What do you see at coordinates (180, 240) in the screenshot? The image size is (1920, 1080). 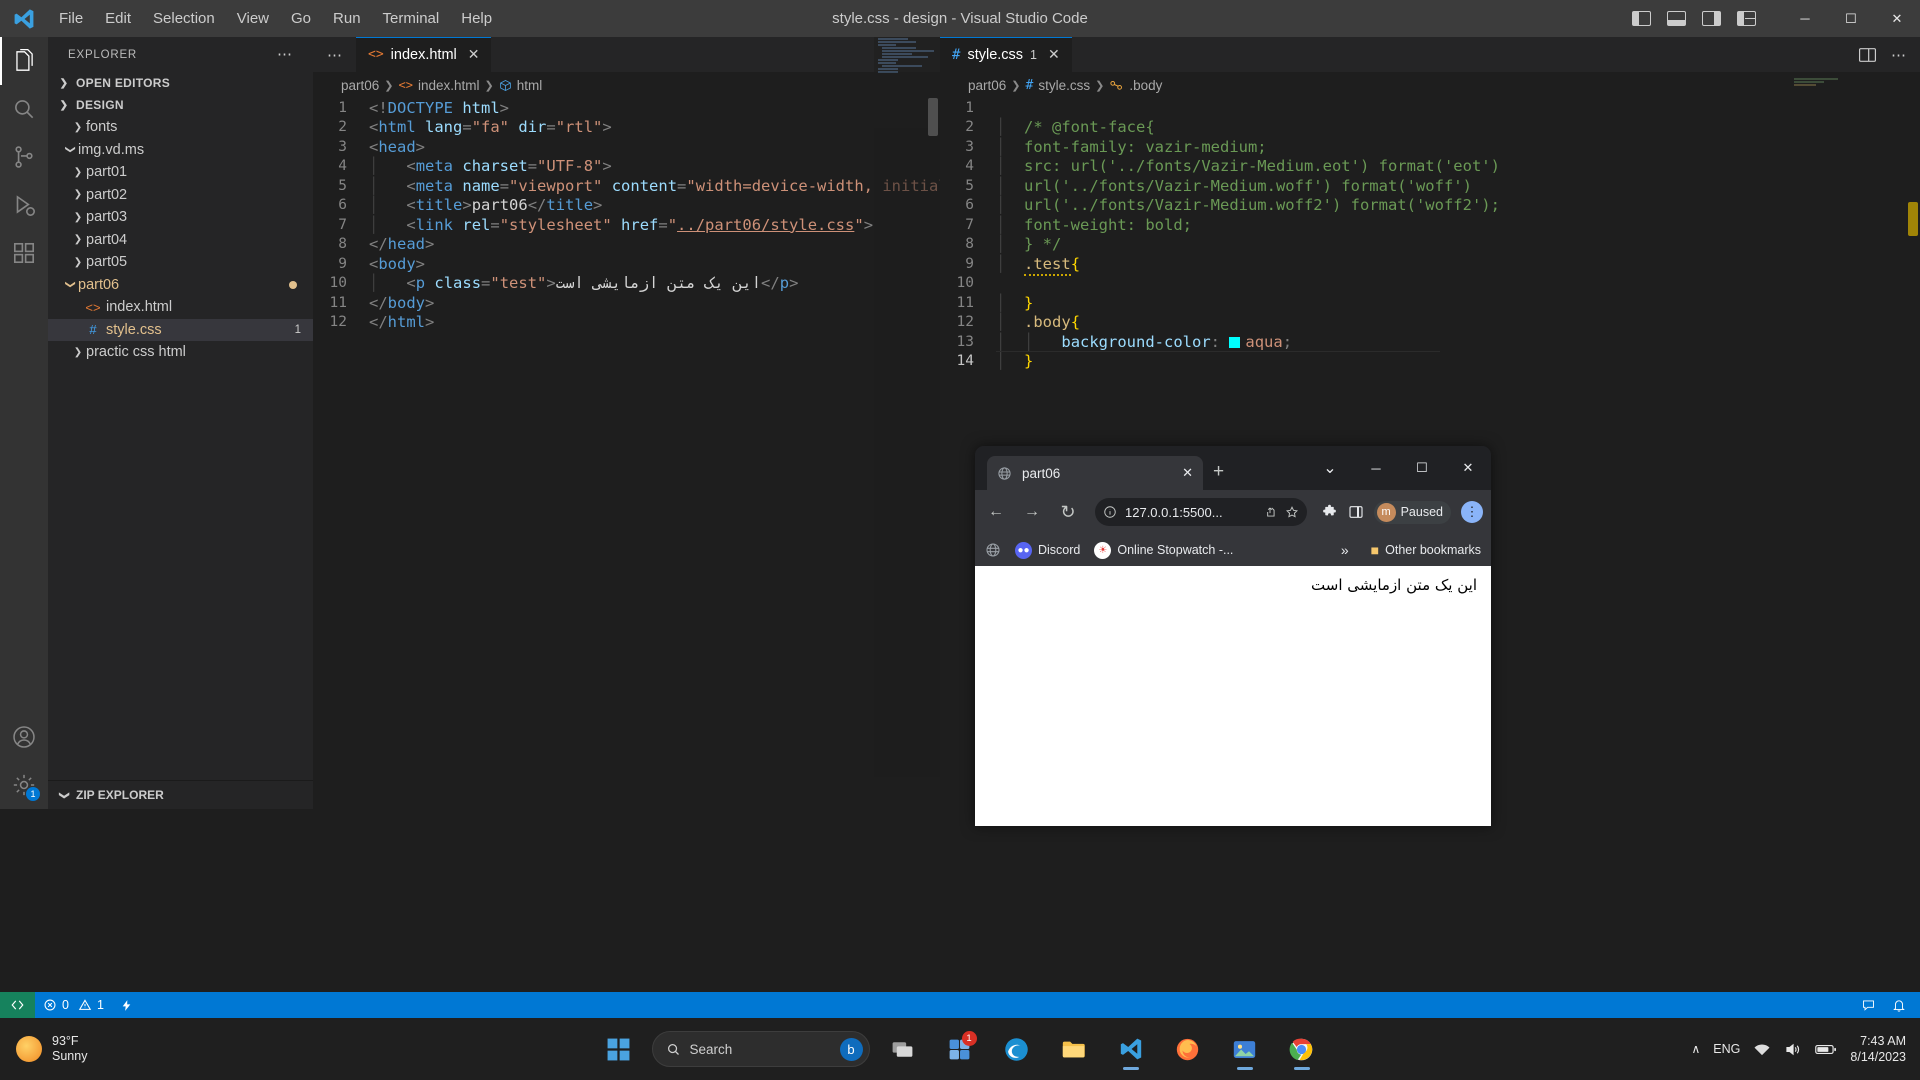 I see `tree-item-part04: ❯ part04` at bounding box center [180, 240].